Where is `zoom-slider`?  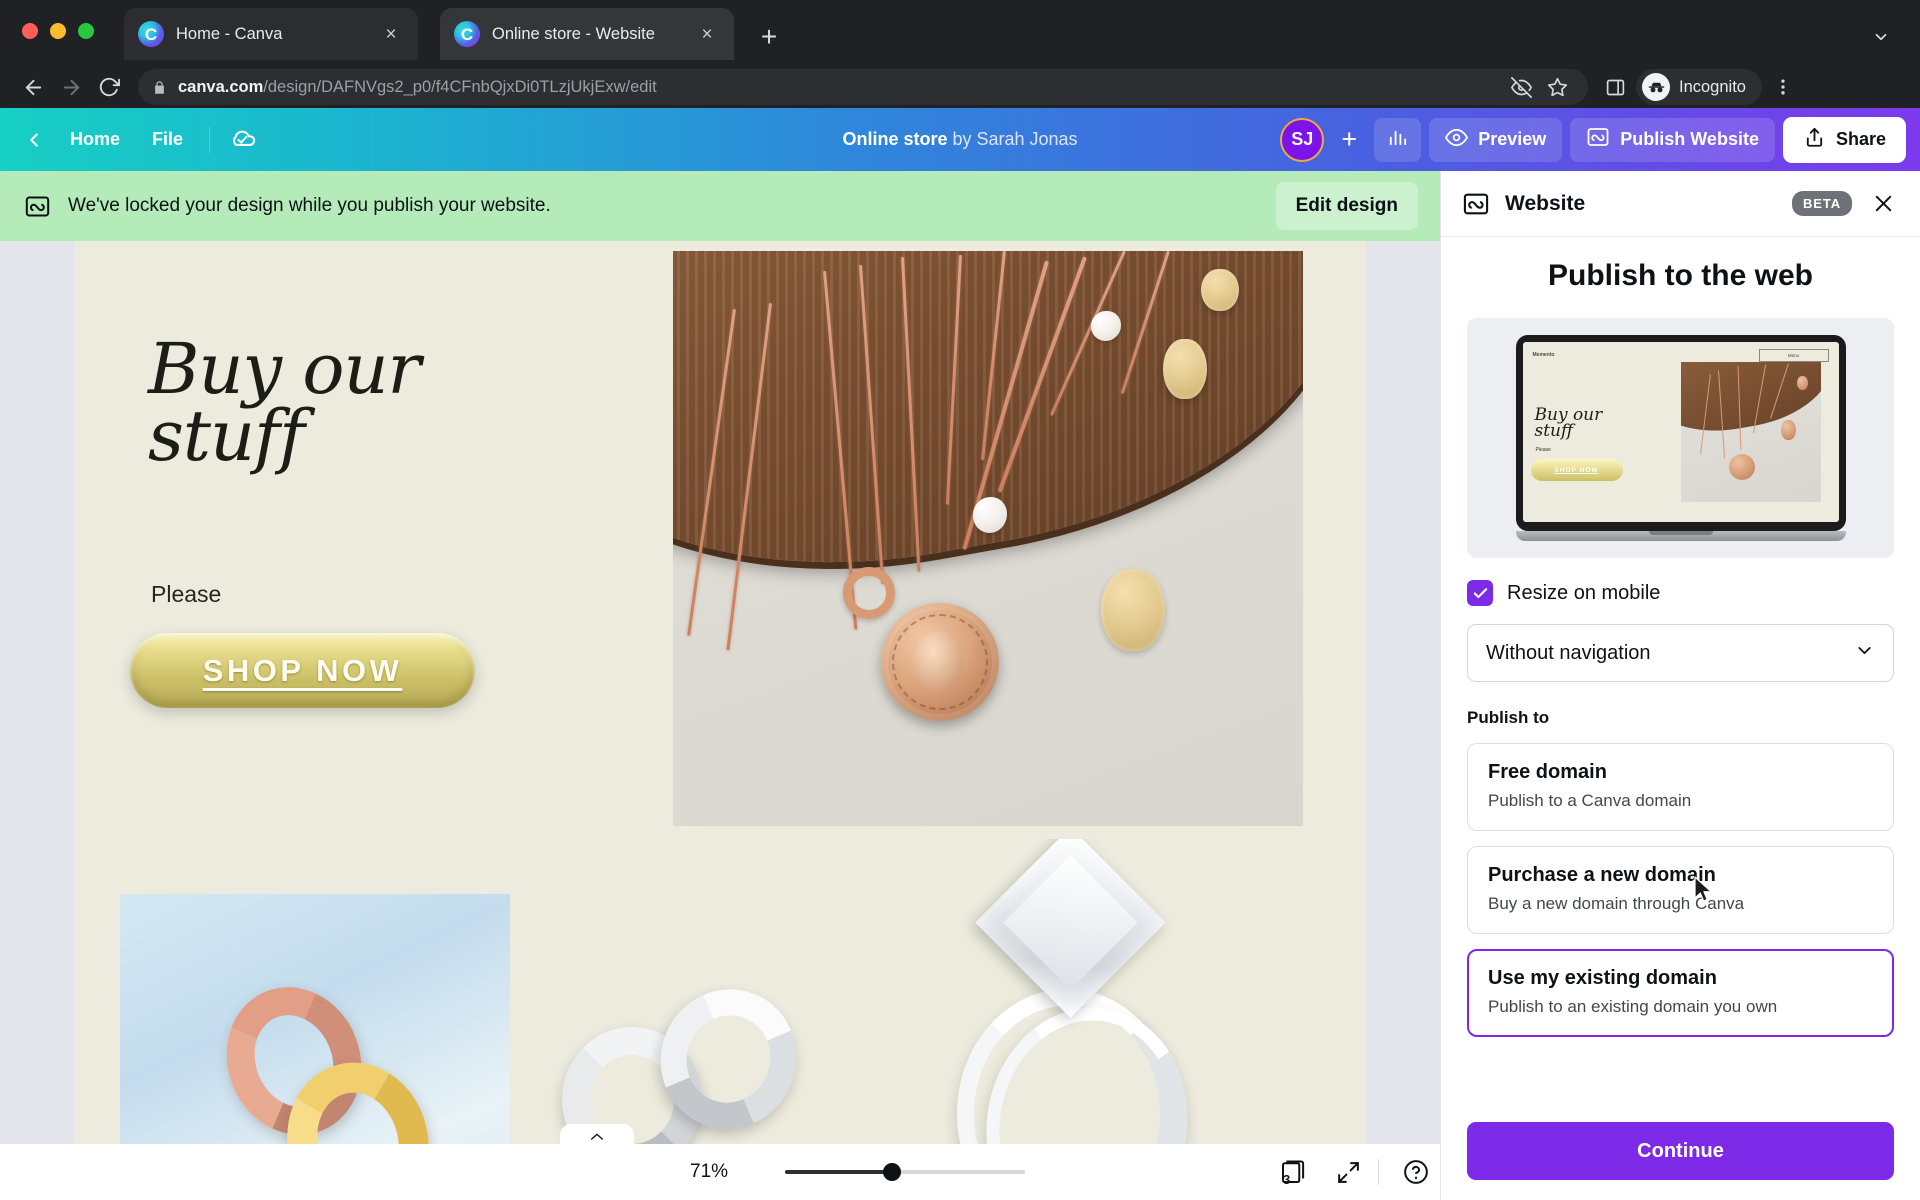
zoom-slider is located at coordinates (905, 1172).